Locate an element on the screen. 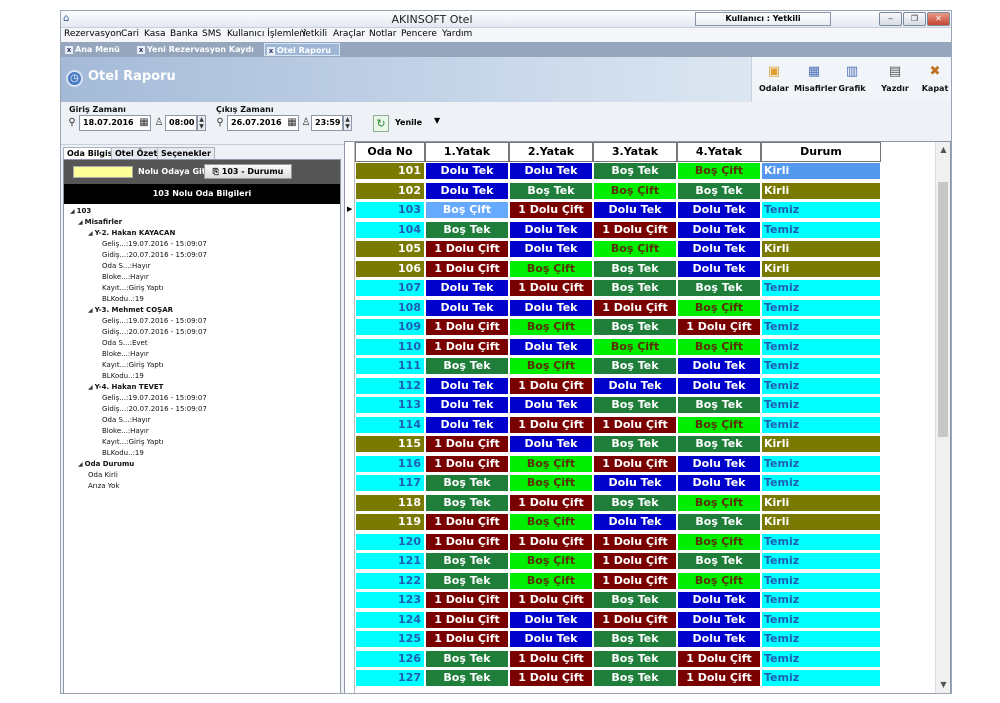  menu-banka: Banka is located at coordinates (184, 34).